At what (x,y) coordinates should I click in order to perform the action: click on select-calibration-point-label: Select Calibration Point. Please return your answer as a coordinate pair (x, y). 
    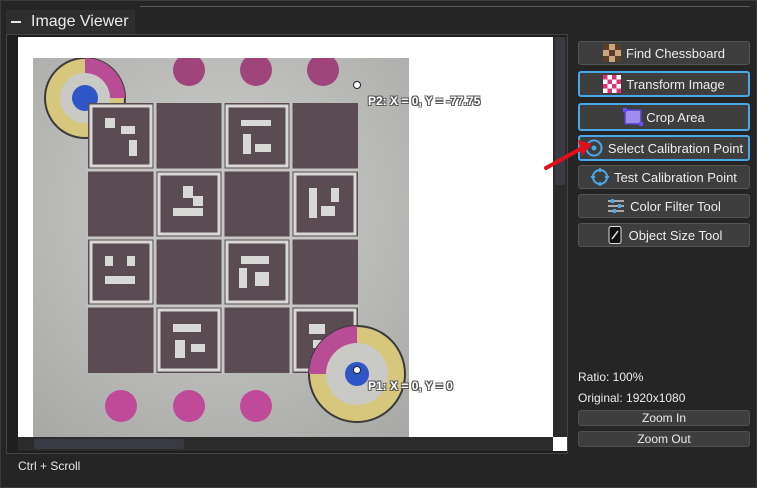
    Looking at the image, I should click on (675, 148).